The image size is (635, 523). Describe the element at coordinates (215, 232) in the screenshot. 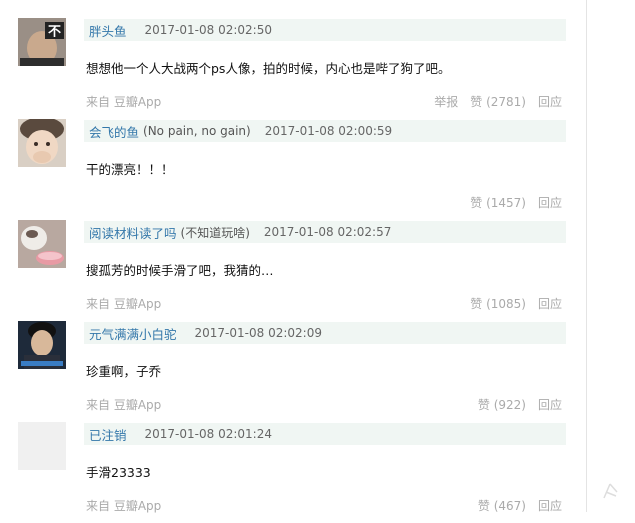

I see `author-nickname: (不知道玩啥)` at that location.